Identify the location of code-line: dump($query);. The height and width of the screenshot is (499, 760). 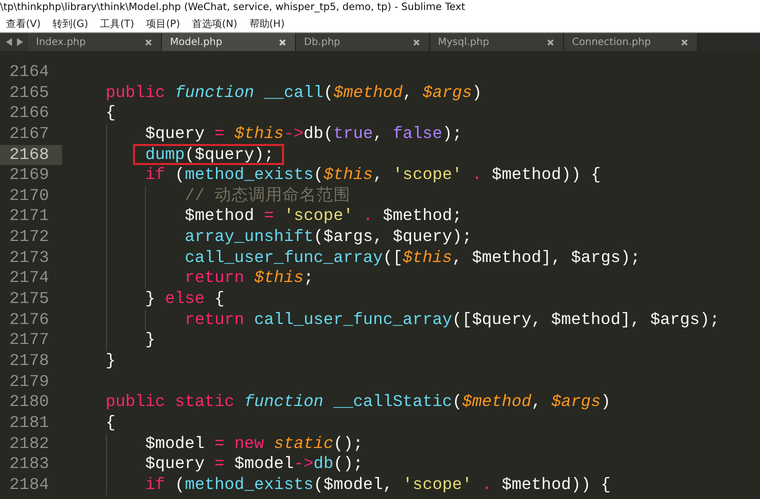
(209, 154).